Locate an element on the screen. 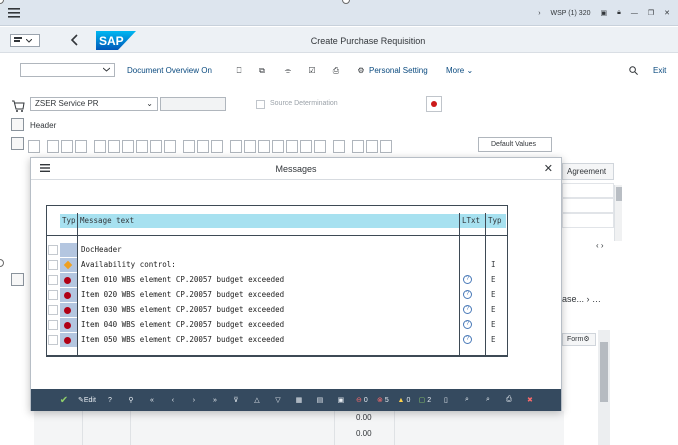 Image resolution: width=678 pixels, height=445 pixels. find-icon: ⌕ is located at coordinates (467, 400).